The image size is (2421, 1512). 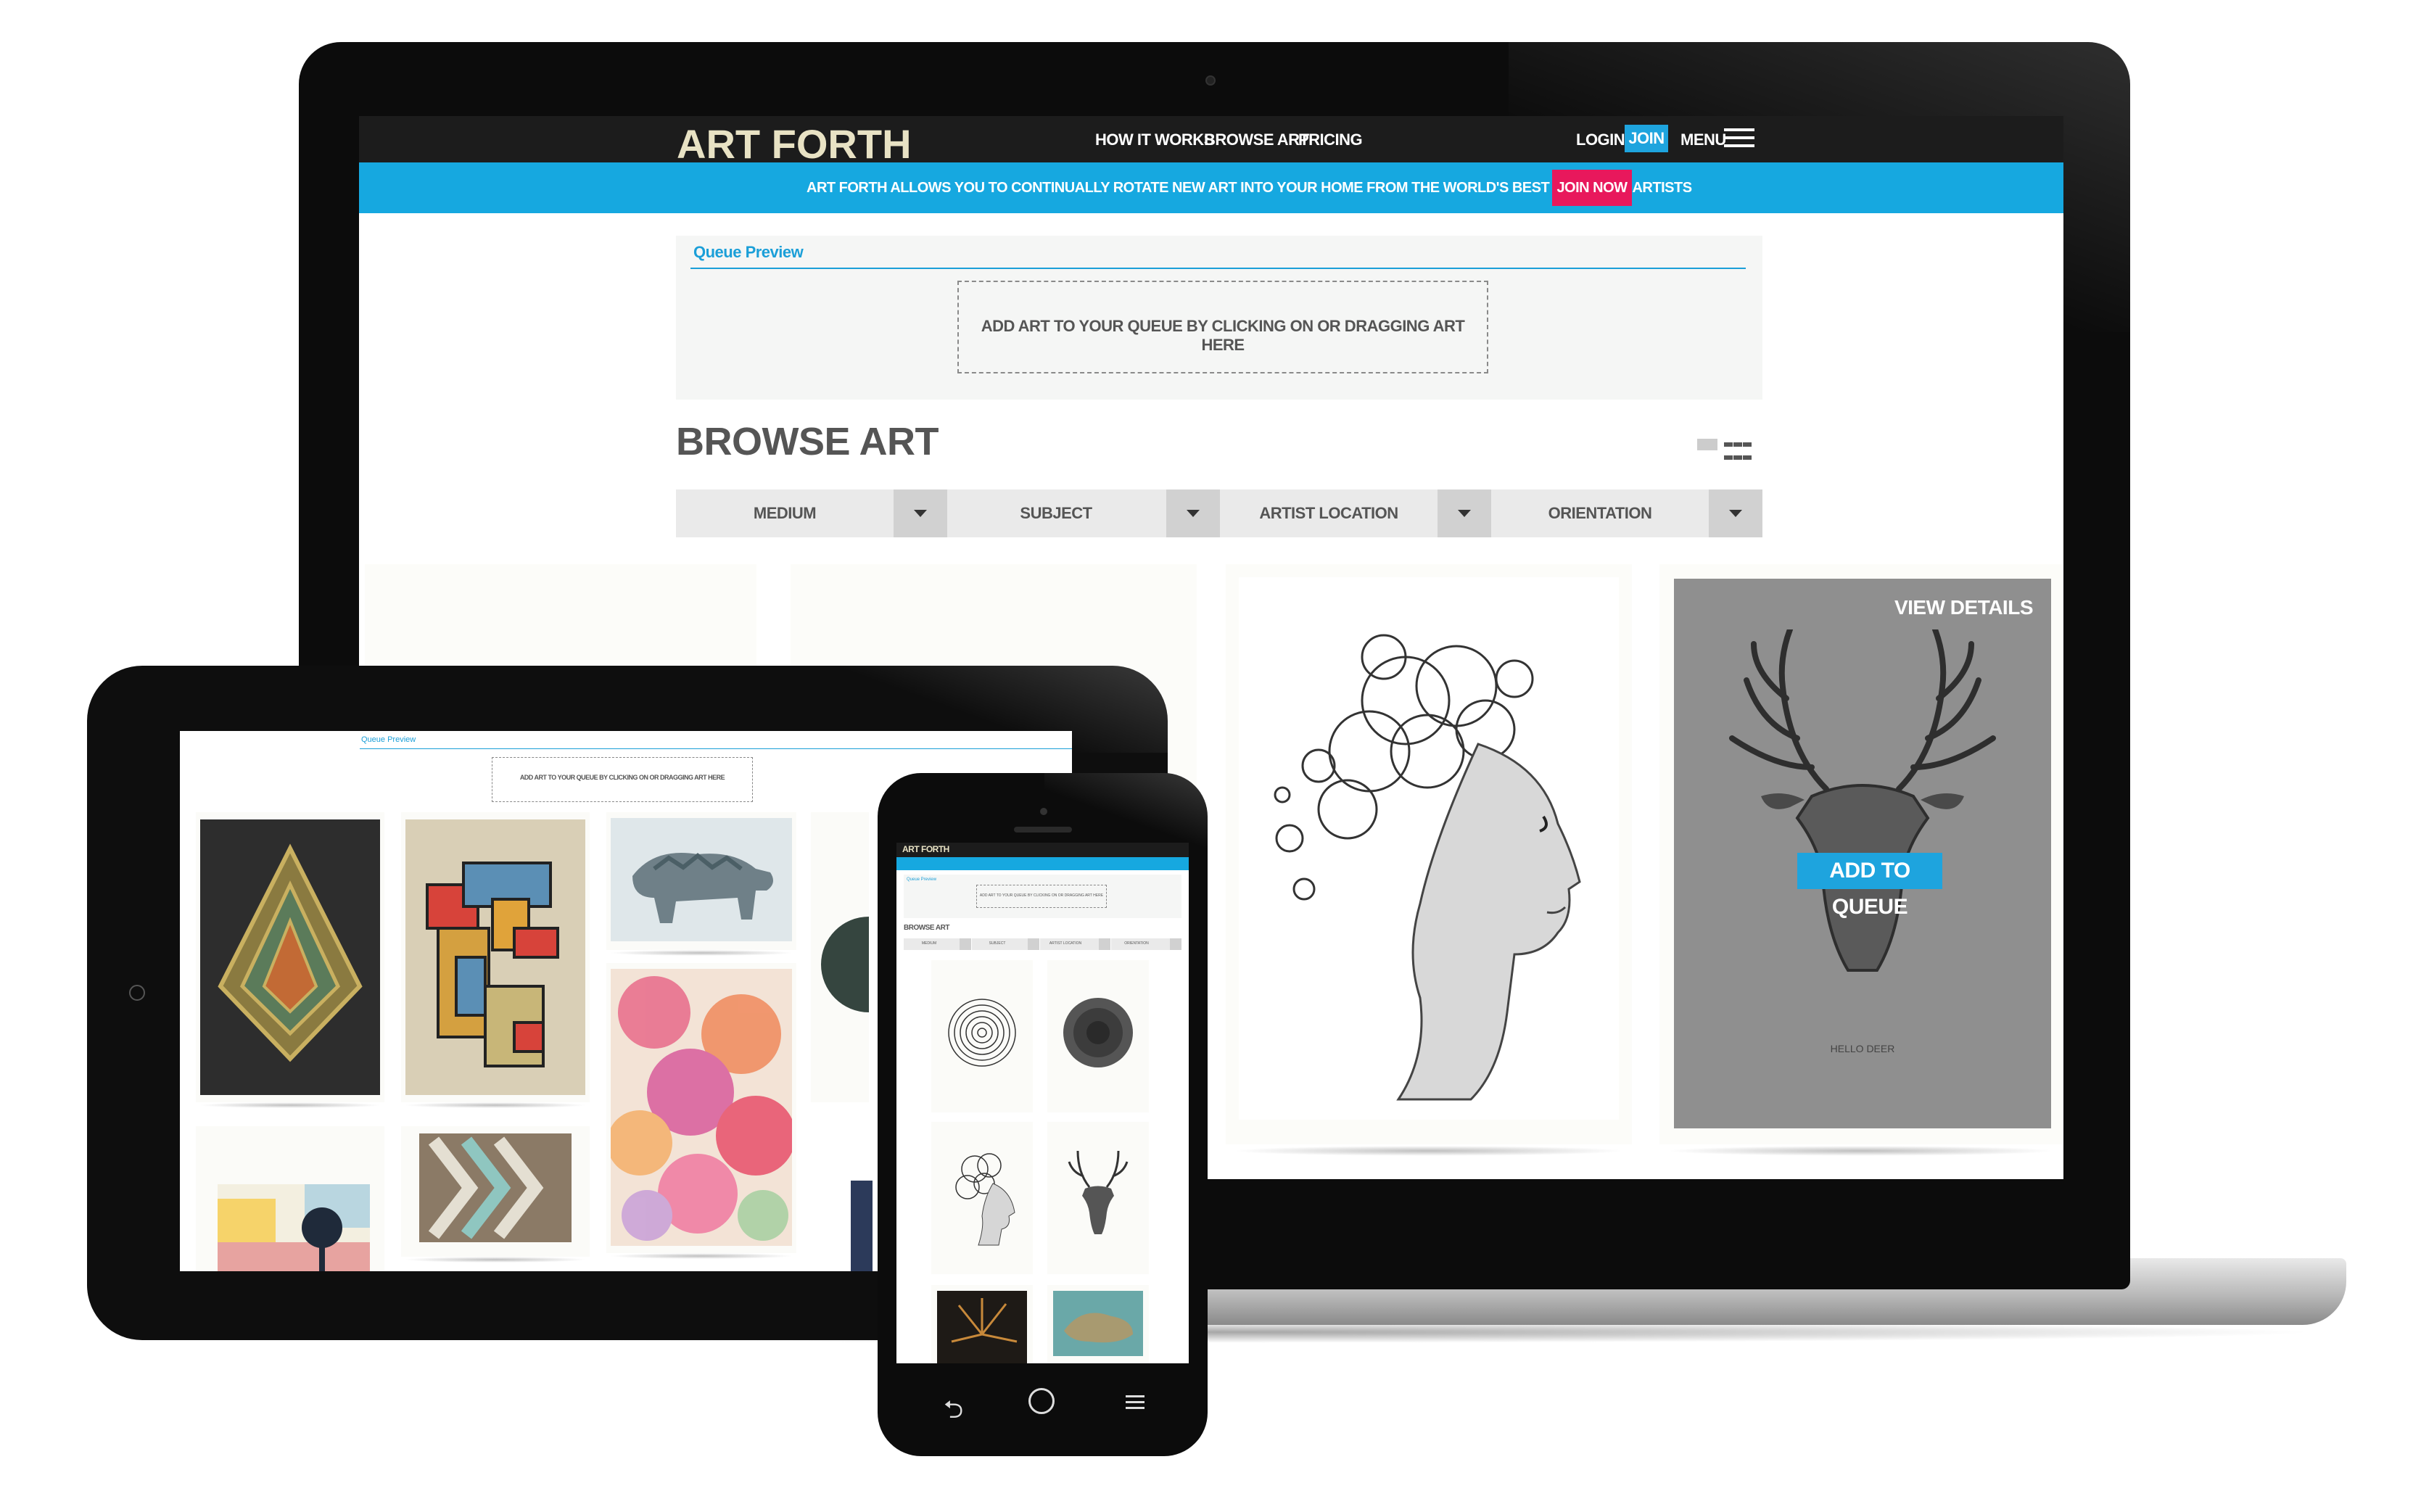 I want to click on ring-lines-artwork, so click(x=982, y=1033).